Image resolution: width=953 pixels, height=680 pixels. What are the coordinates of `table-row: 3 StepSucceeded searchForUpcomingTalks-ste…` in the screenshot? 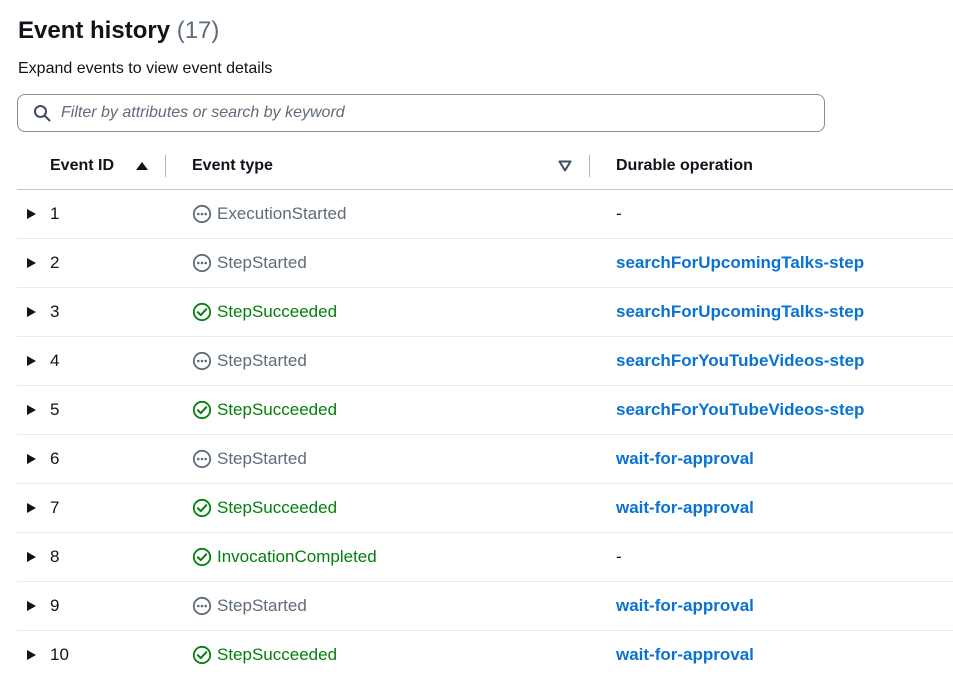 It's located at (485, 312).